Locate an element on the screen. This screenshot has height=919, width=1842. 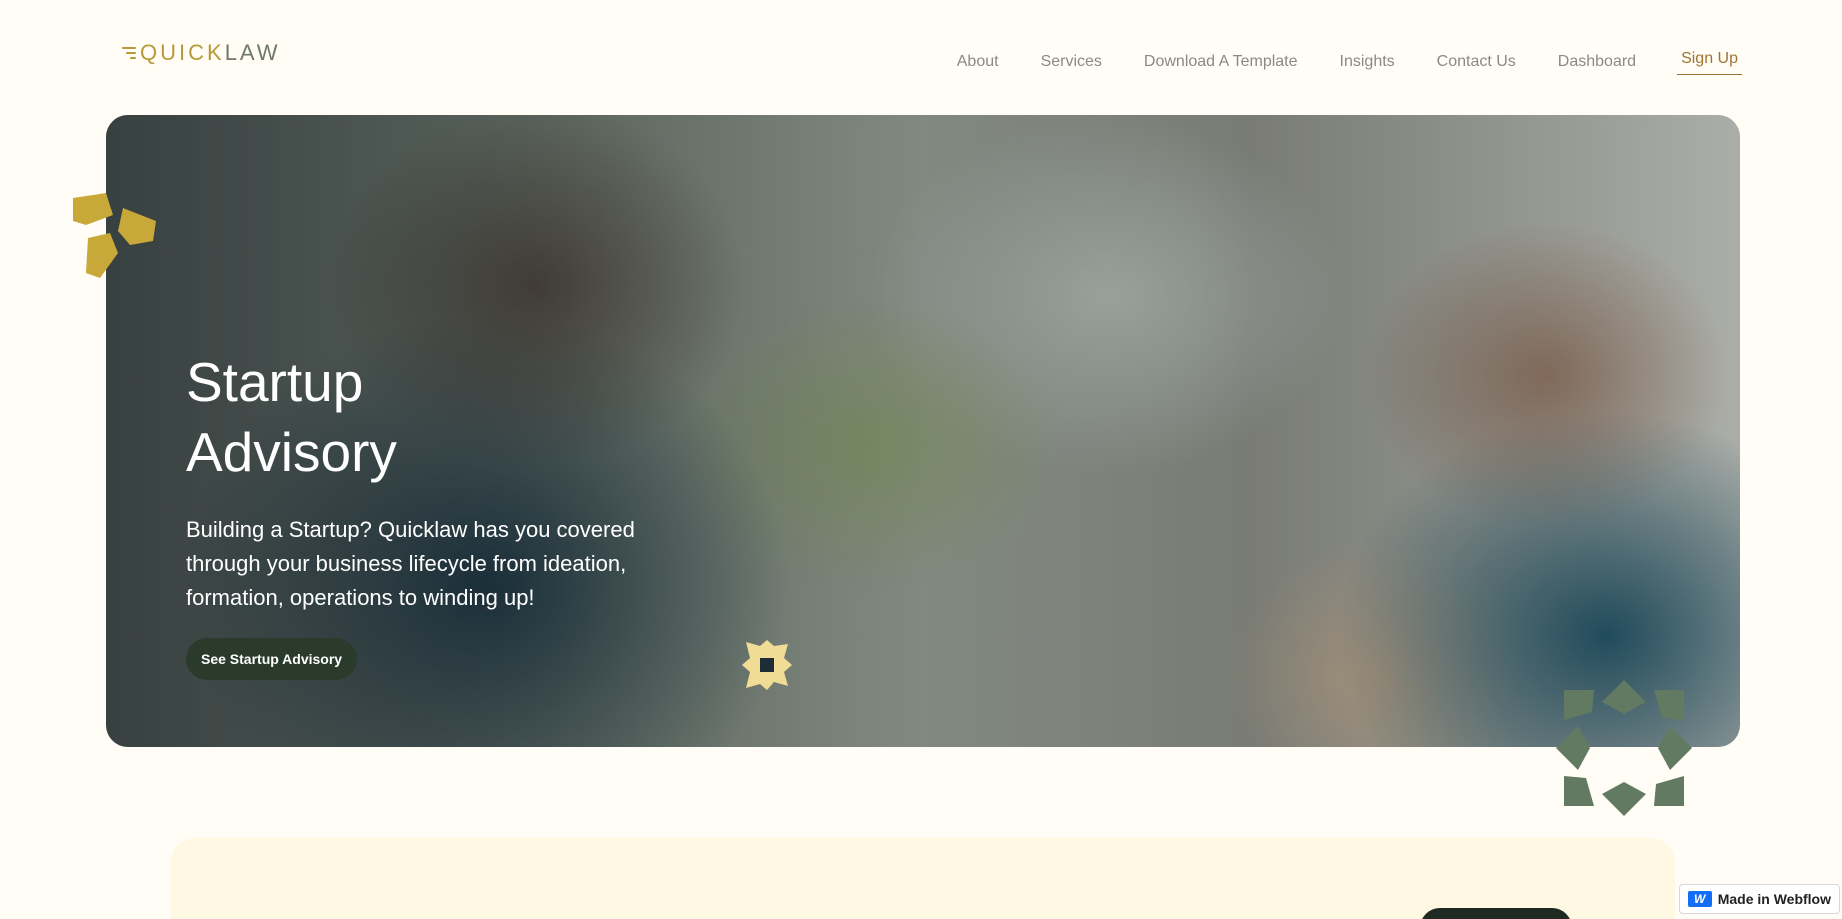
nav-insights: Insights is located at coordinates (1367, 62).